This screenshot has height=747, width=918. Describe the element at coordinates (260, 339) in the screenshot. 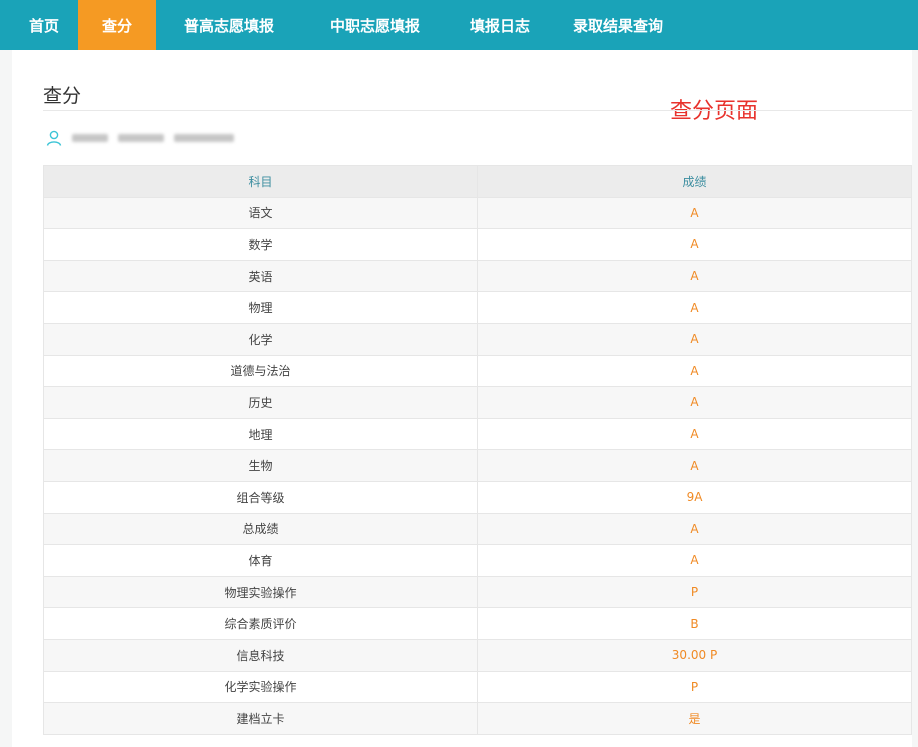

I see `subject-cell: 化学` at that location.